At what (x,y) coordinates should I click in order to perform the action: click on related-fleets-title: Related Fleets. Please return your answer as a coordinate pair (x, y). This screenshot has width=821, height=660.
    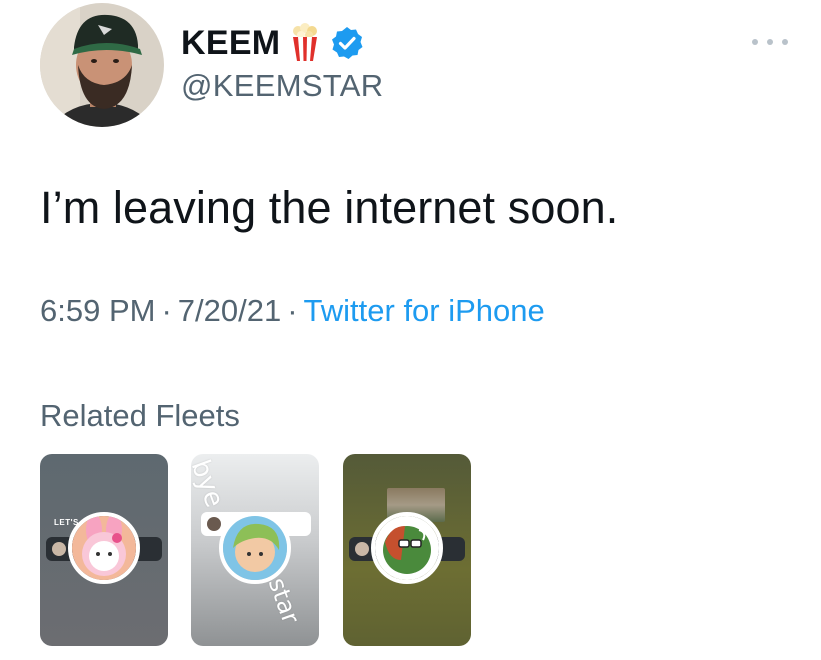
    Looking at the image, I should click on (140, 415).